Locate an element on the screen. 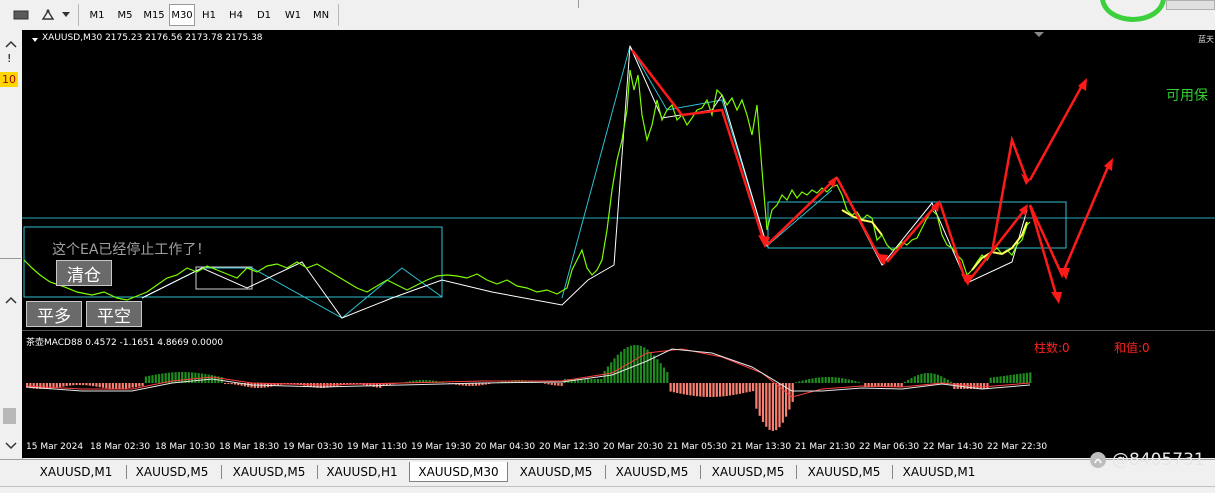  axis-label: 19 Mar 11:30 is located at coordinates (377, 447).